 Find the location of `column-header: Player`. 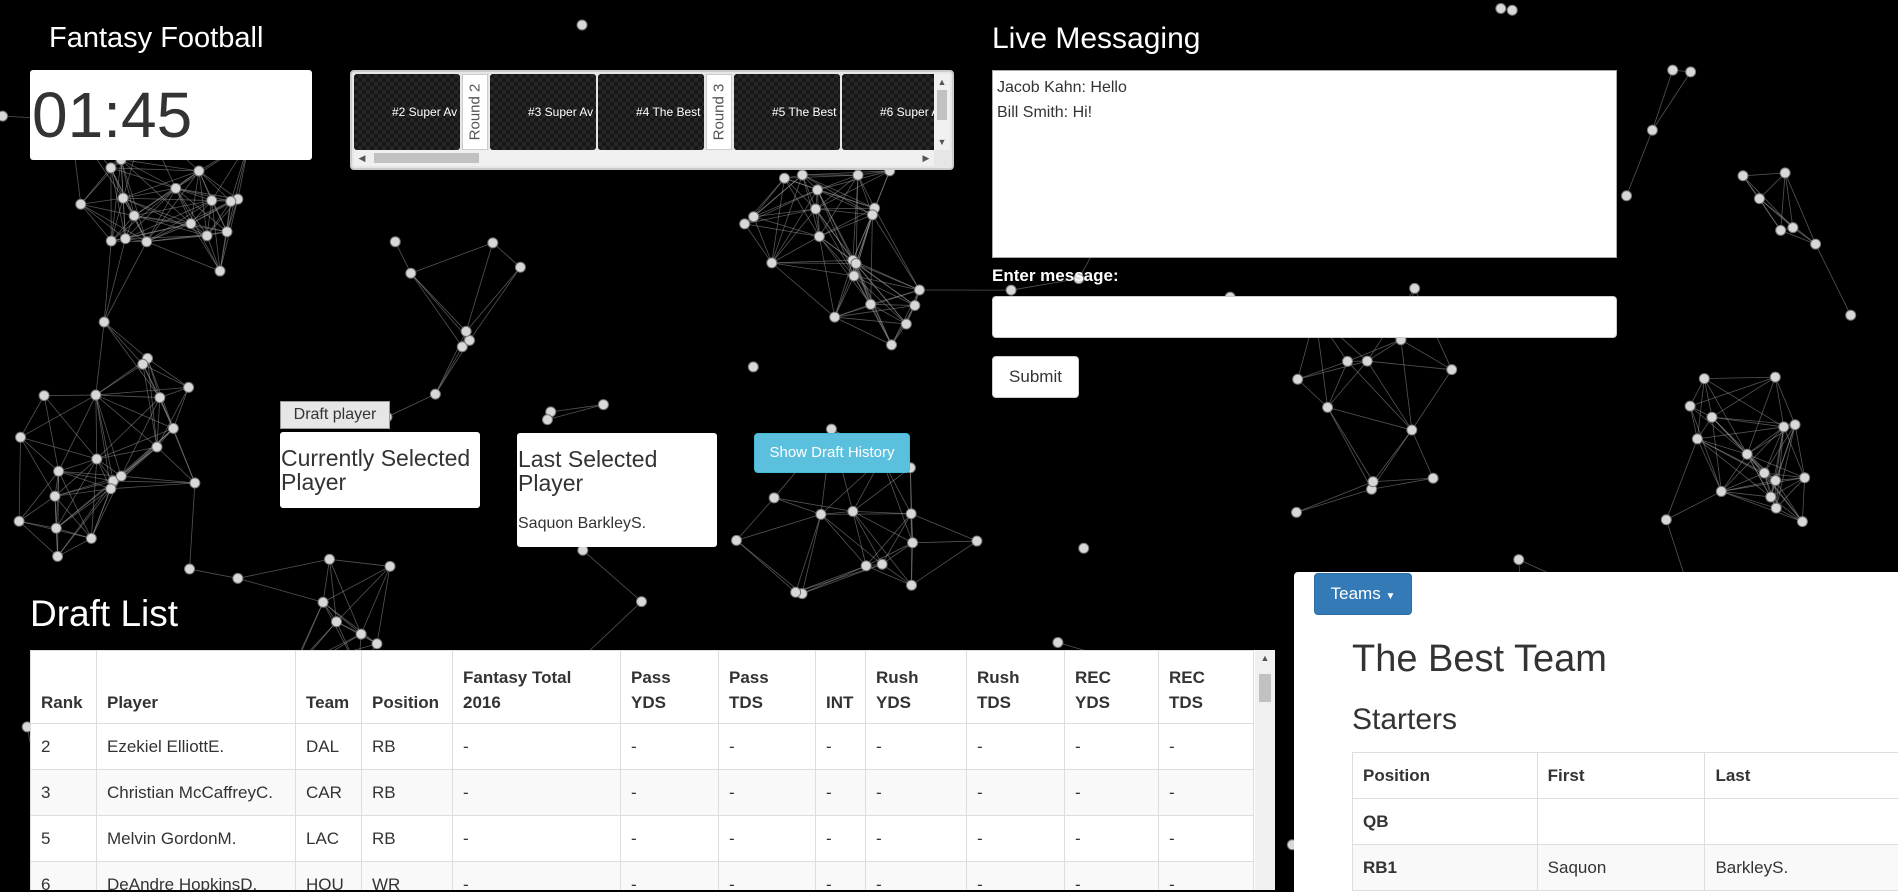

column-header: Player is located at coordinates (196, 687).